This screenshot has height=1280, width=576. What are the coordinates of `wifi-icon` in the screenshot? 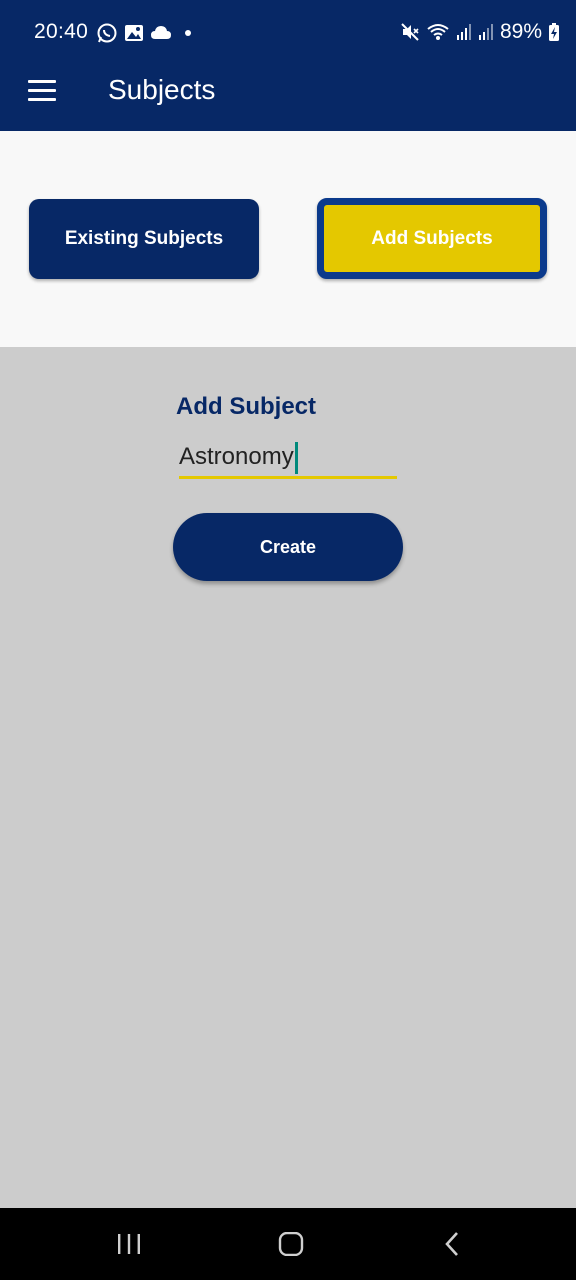 It's located at (438, 32).